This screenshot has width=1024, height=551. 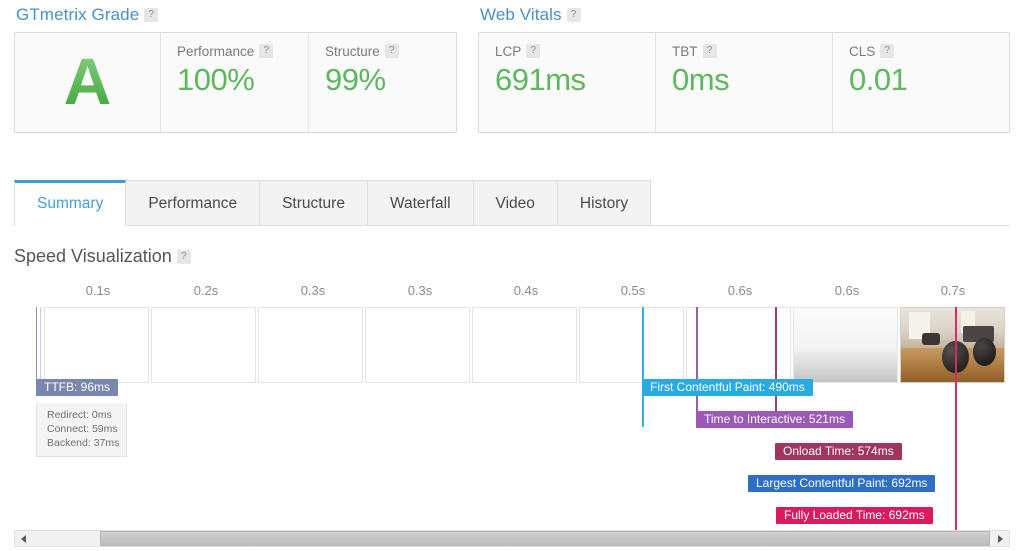 What do you see at coordinates (921, 82) in the screenshot?
I see `cls-metric-cell: CLS? 0.01` at bounding box center [921, 82].